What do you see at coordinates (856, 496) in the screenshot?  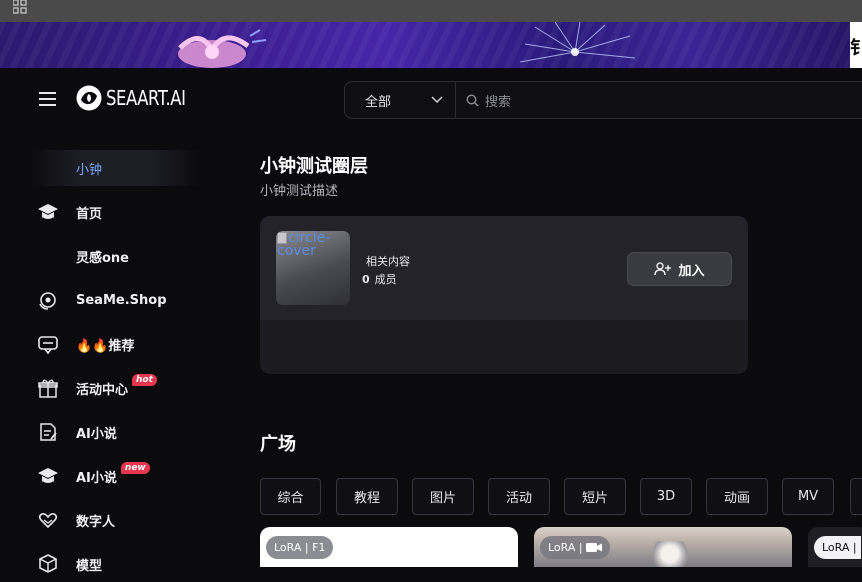 I see `tab-more` at bounding box center [856, 496].